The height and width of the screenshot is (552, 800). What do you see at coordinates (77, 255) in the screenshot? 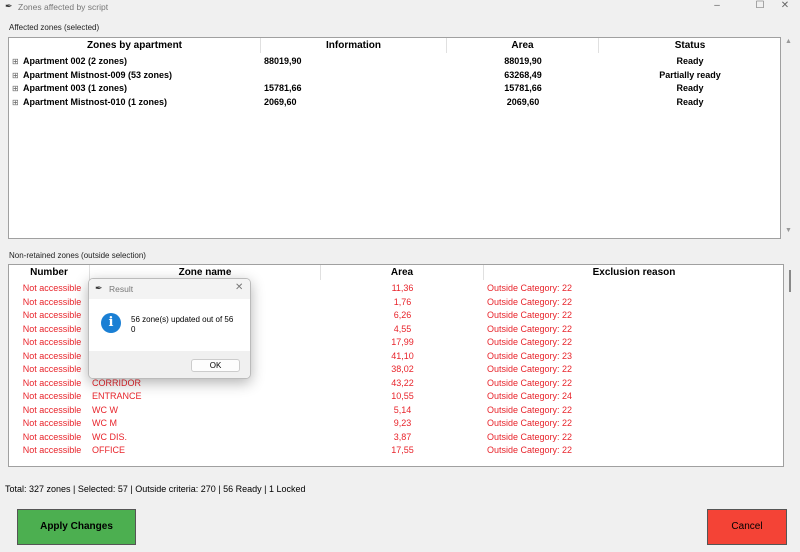
I see `nonretained-group-label: Non-retained zones (outside selection)` at bounding box center [77, 255].